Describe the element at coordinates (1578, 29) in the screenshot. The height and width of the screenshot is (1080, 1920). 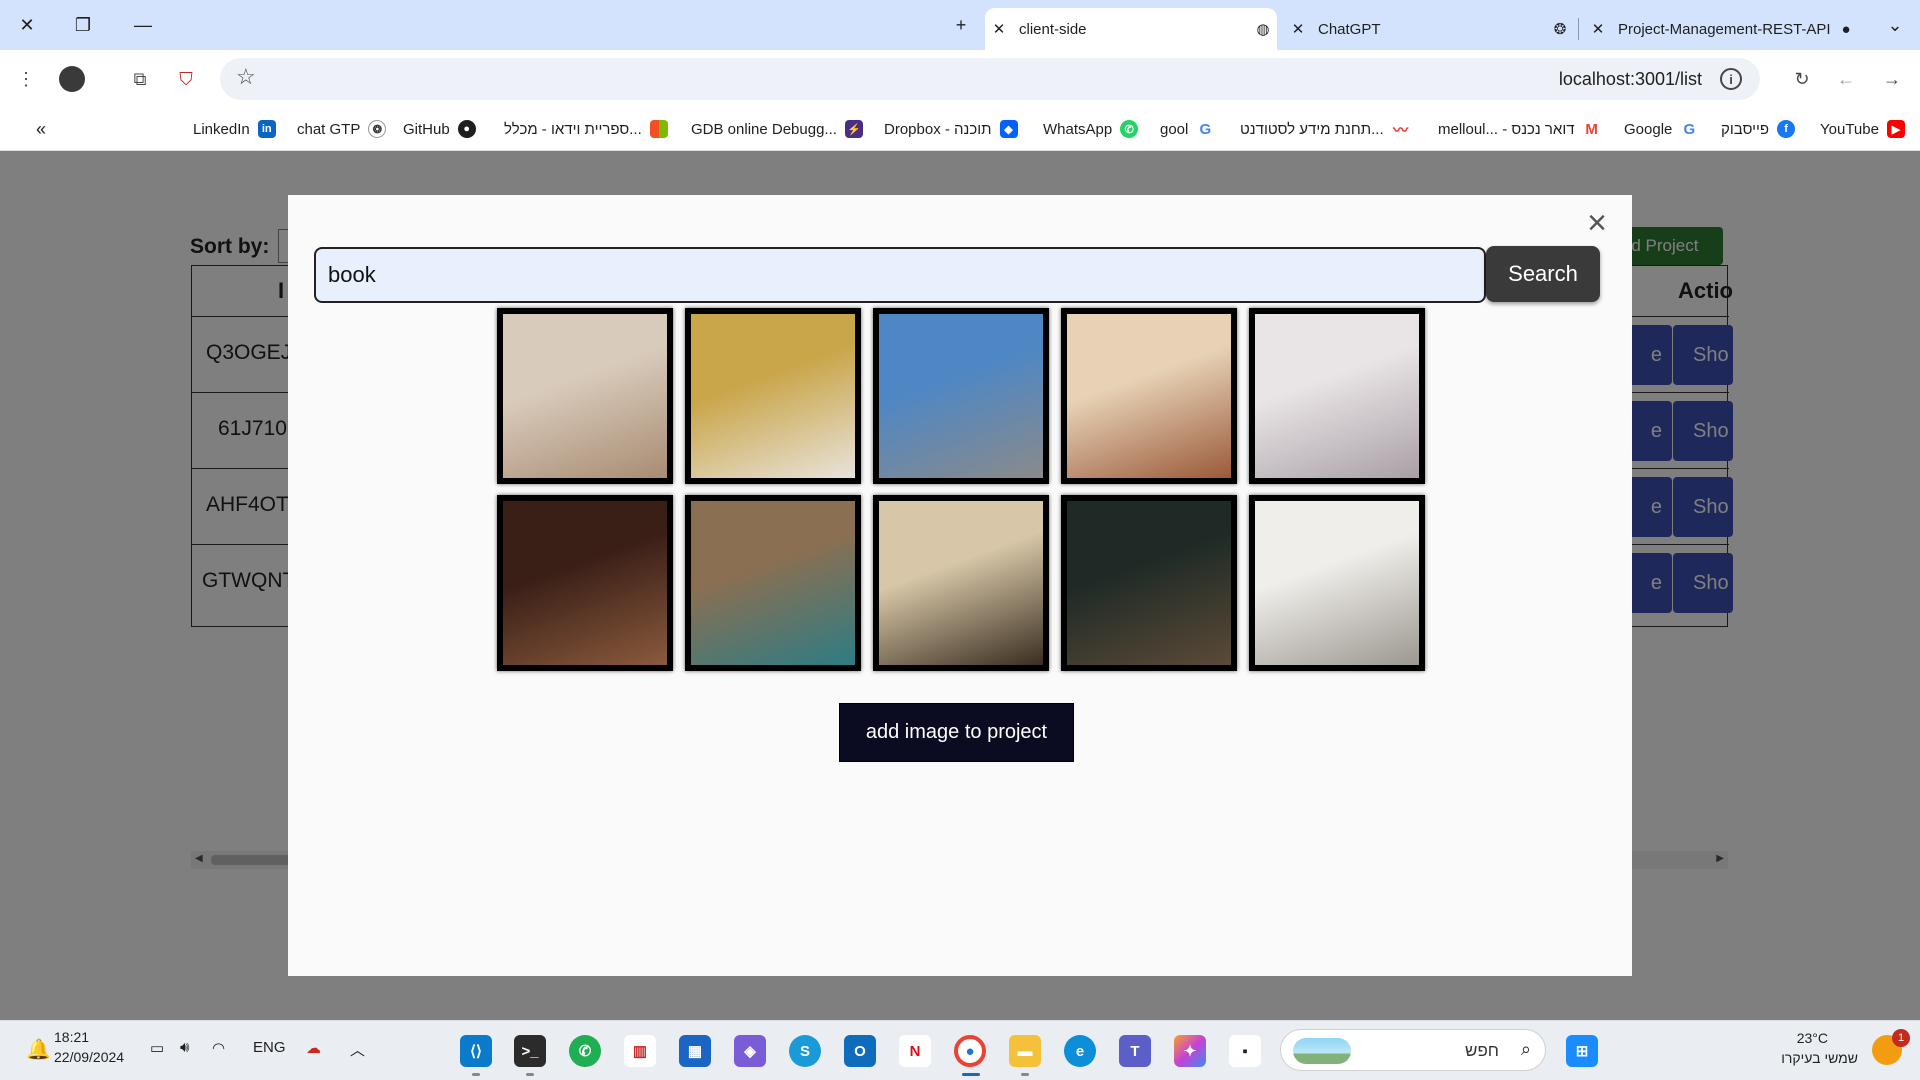
I see `tab-separator` at that location.